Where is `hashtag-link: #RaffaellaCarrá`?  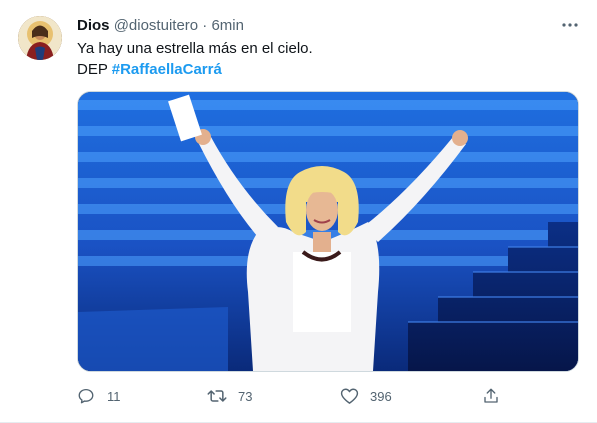
hashtag-link: #RaffaellaCarrá is located at coordinates (167, 69).